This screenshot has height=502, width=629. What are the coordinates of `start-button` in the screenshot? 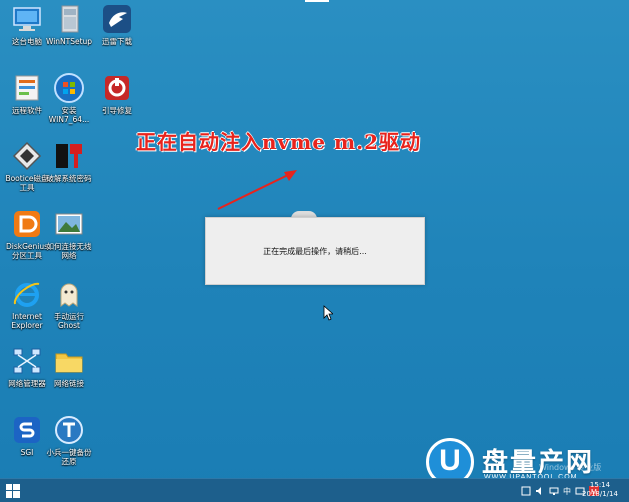 It's located at (13, 491).